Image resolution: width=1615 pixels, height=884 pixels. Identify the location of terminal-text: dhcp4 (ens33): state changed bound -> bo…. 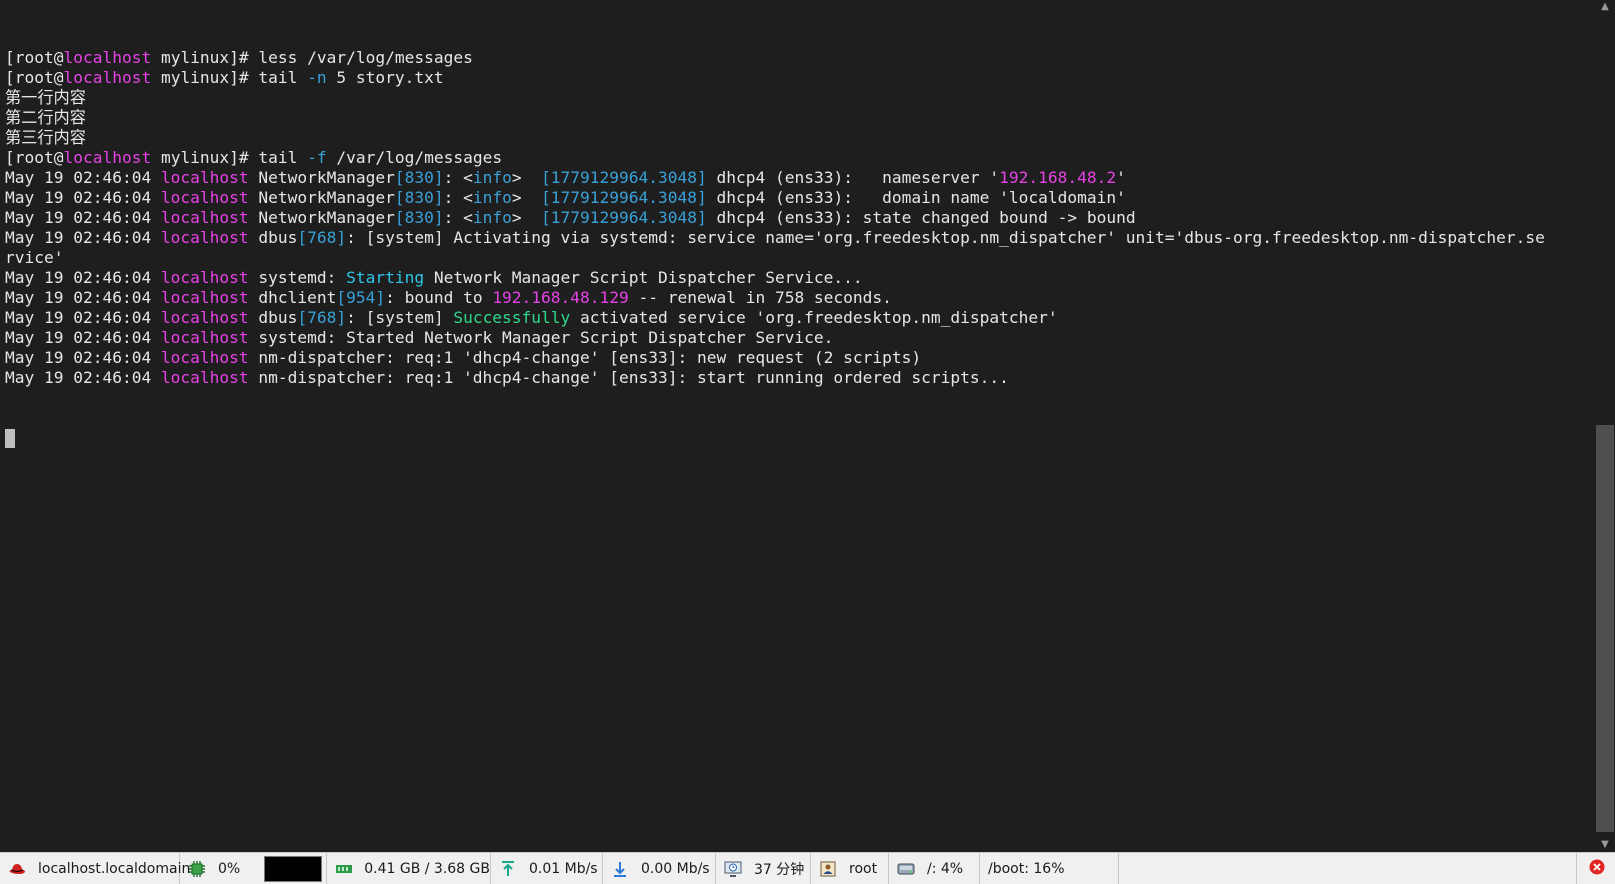
(921, 217).